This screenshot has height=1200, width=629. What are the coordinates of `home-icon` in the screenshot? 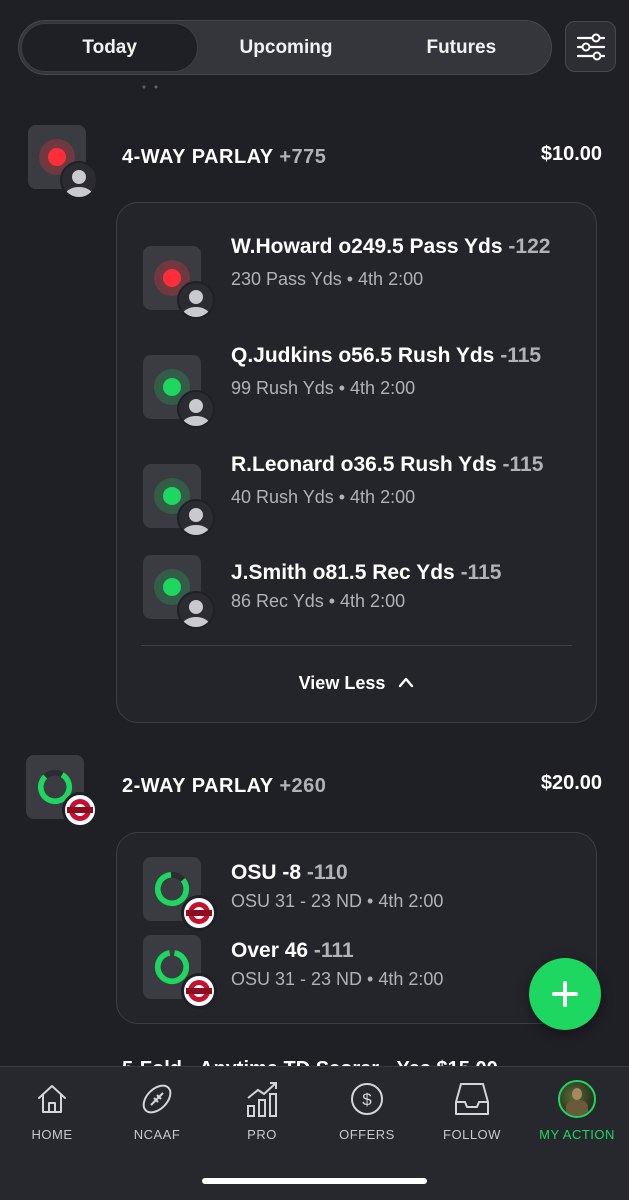 It's located at (52, 1099).